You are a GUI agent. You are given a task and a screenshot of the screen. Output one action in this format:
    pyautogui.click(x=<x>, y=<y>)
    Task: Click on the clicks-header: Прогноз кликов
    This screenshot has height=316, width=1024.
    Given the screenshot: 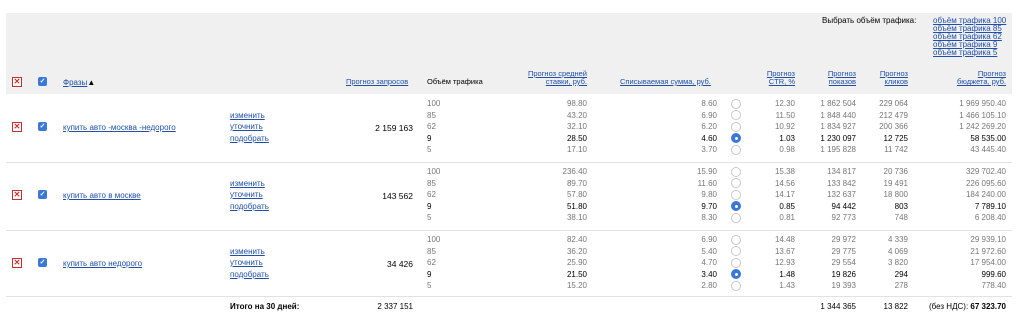 What is the action you would take?
    pyautogui.click(x=894, y=78)
    